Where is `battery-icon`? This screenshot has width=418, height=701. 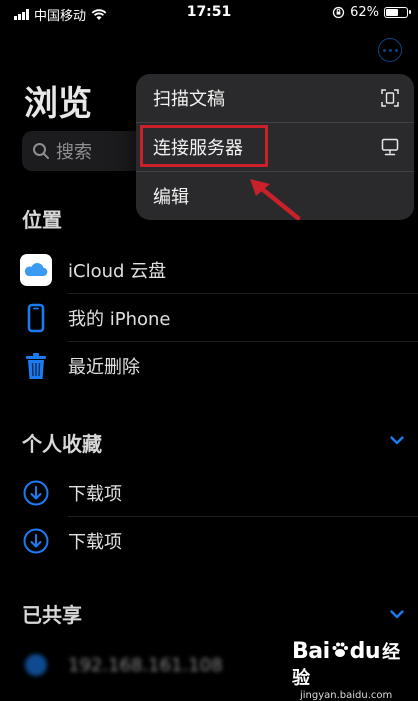 battery-icon is located at coordinates (397, 12).